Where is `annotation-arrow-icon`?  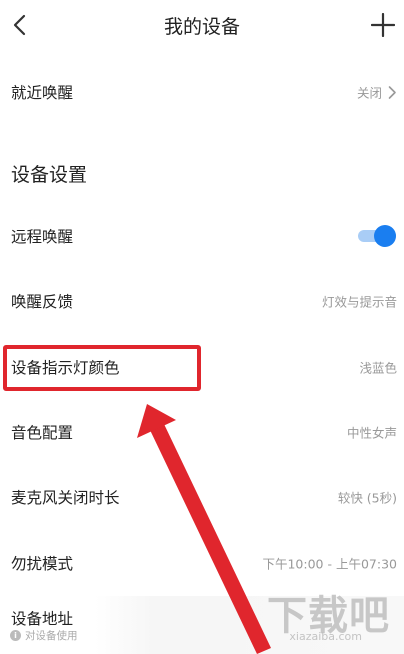 annotation-arrow-icon is located at coordinates (204, 529).